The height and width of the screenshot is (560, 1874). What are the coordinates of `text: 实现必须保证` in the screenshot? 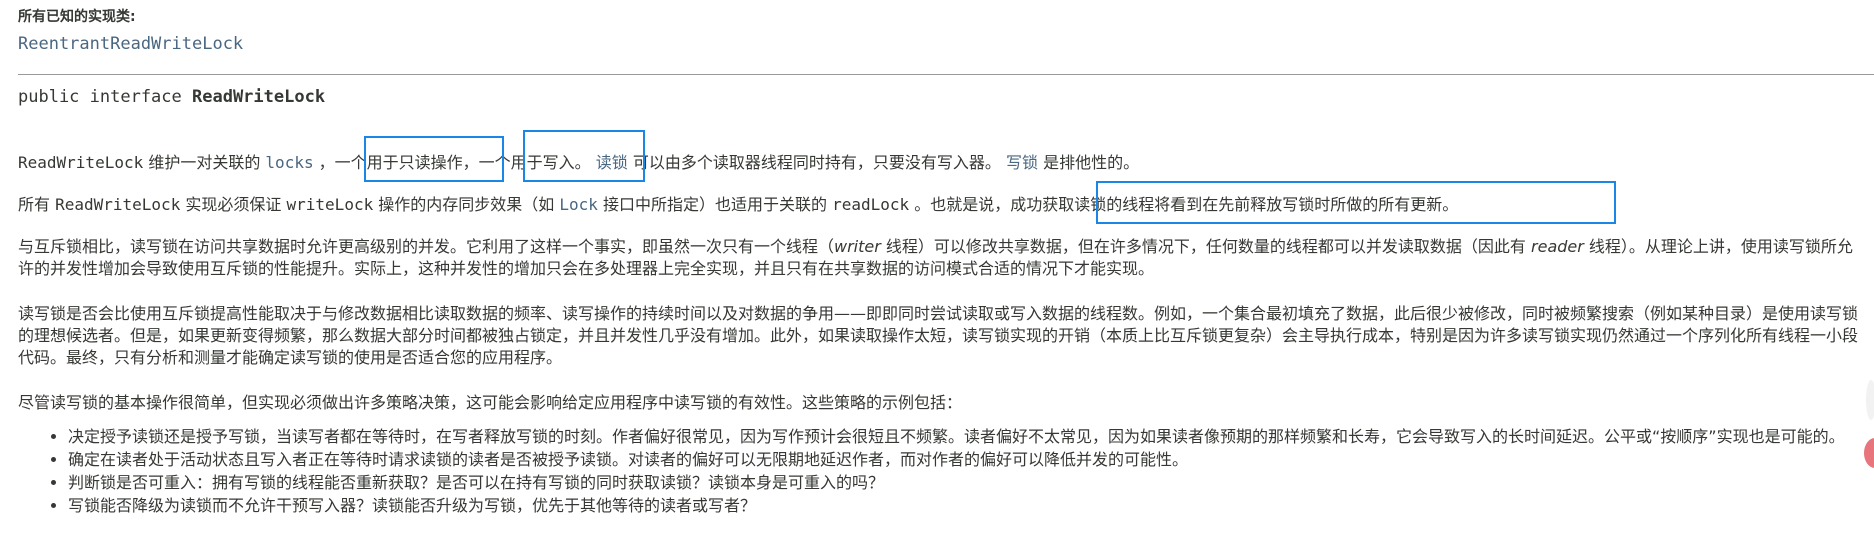 It's located at (233, 204).